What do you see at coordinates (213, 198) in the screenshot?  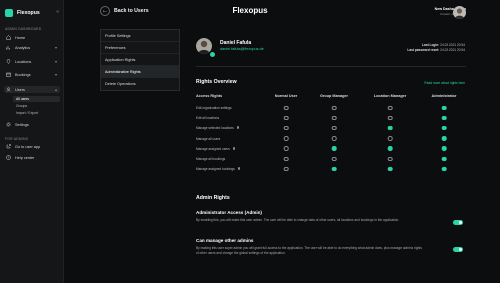 I see `admin-rights-title: Admin Rights` at bounding box center [213, 198].